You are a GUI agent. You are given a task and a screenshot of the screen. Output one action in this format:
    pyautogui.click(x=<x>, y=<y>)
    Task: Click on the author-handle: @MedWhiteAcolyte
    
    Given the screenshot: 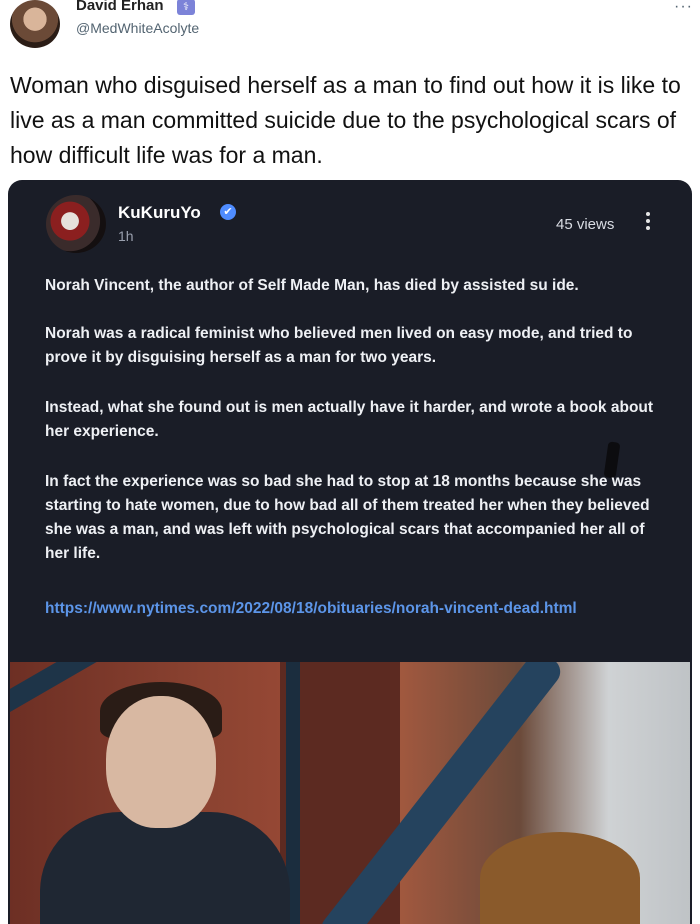 What is the action you would take?
    pyautogui.click(x=137, y=28)
    